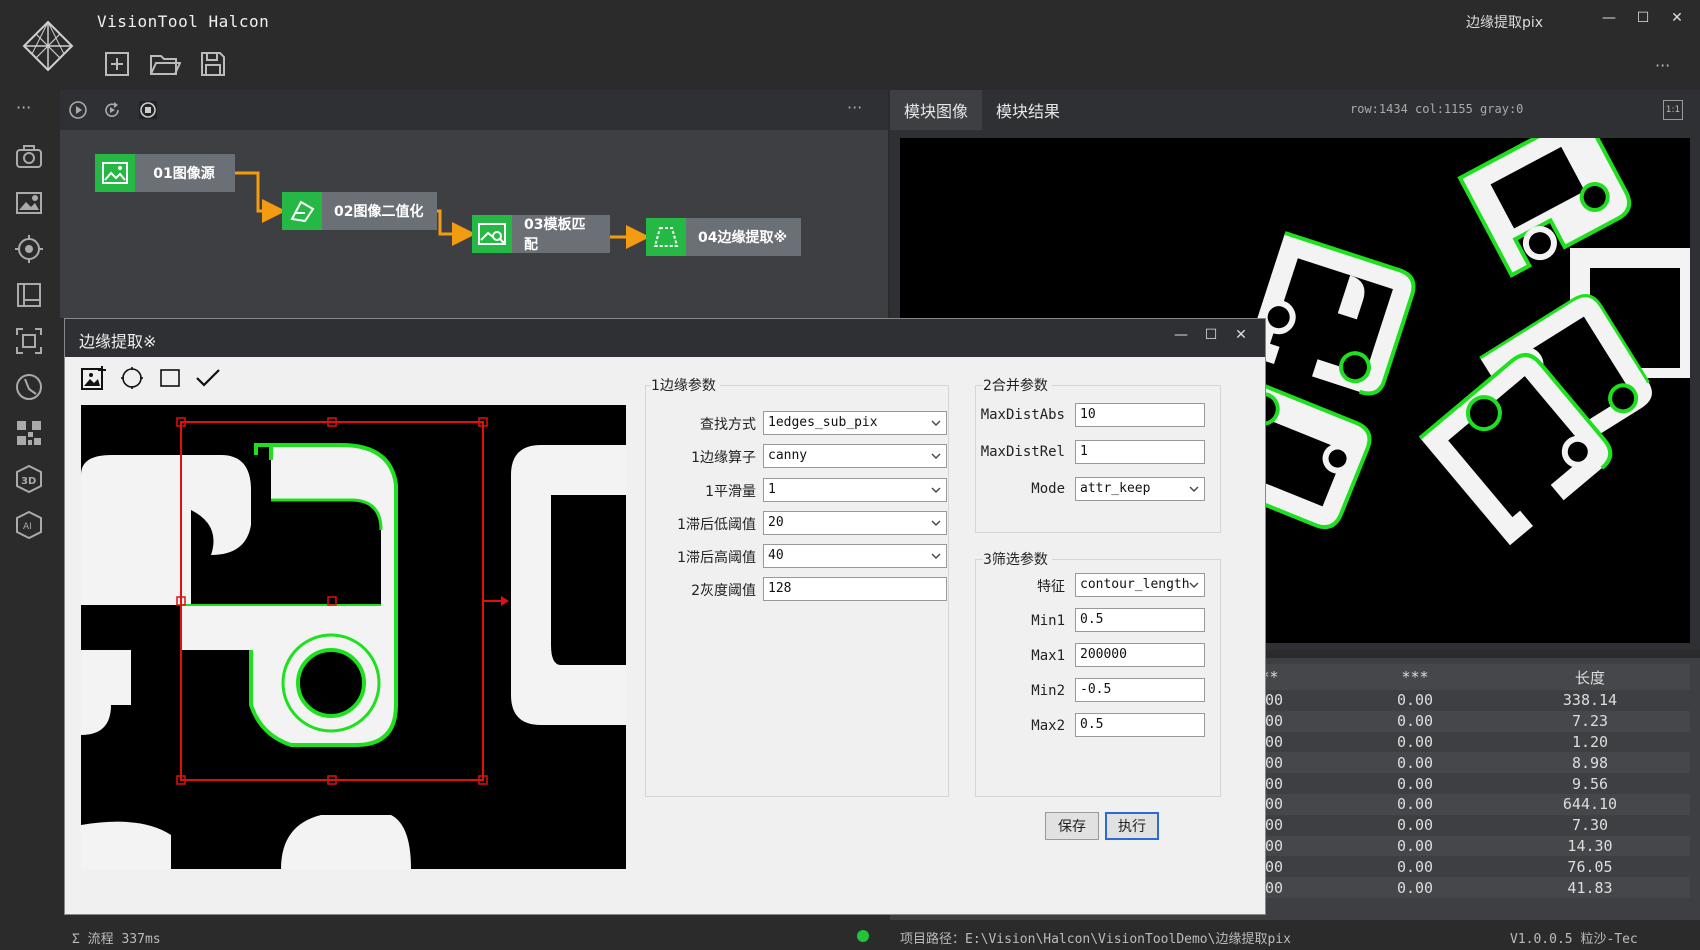 This screenshot has height=950, width=1700. Describe the element at coordinates (855, 456) in the screenshot. I see `edge-operator-select: canny` at that location.